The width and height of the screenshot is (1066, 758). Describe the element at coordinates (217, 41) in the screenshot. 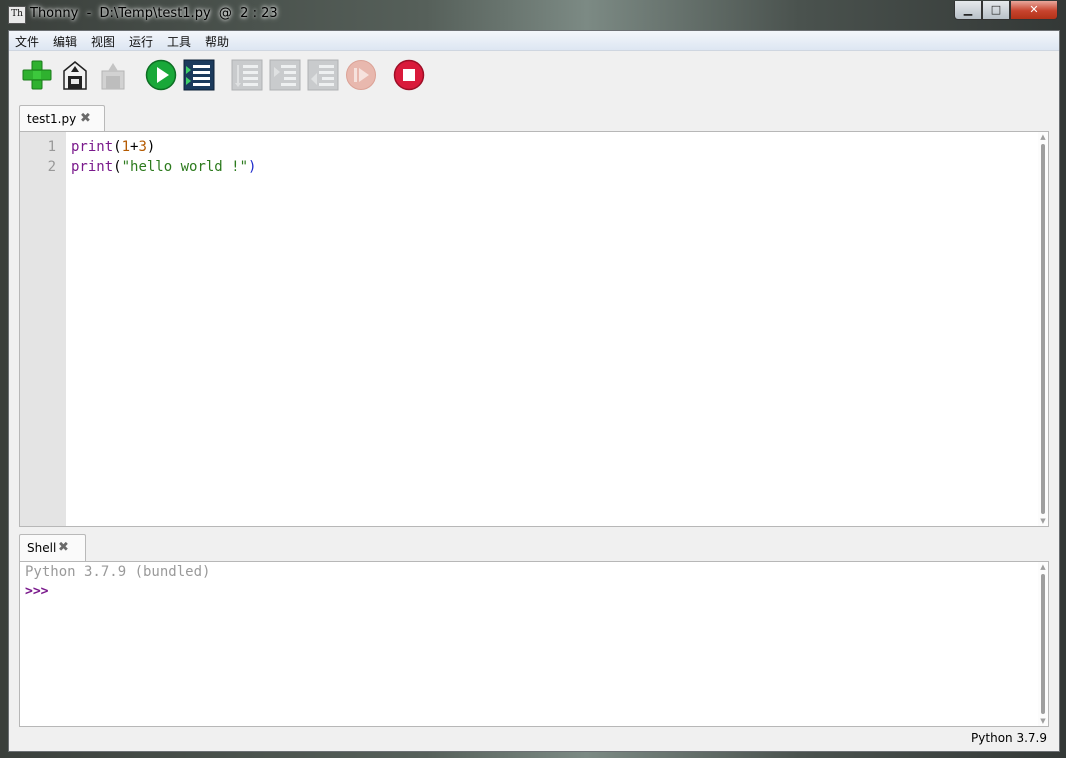

I see `menu-help: 帮助` at that location.